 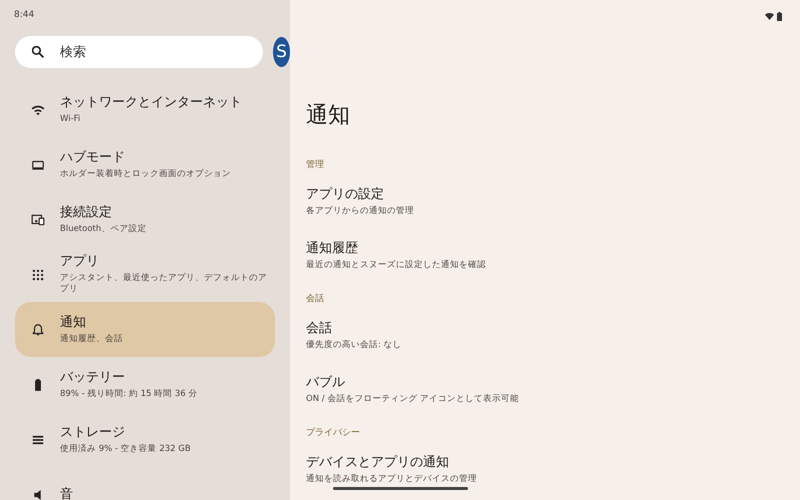 I want to click on bell-icon, so click(x=37, y=329).